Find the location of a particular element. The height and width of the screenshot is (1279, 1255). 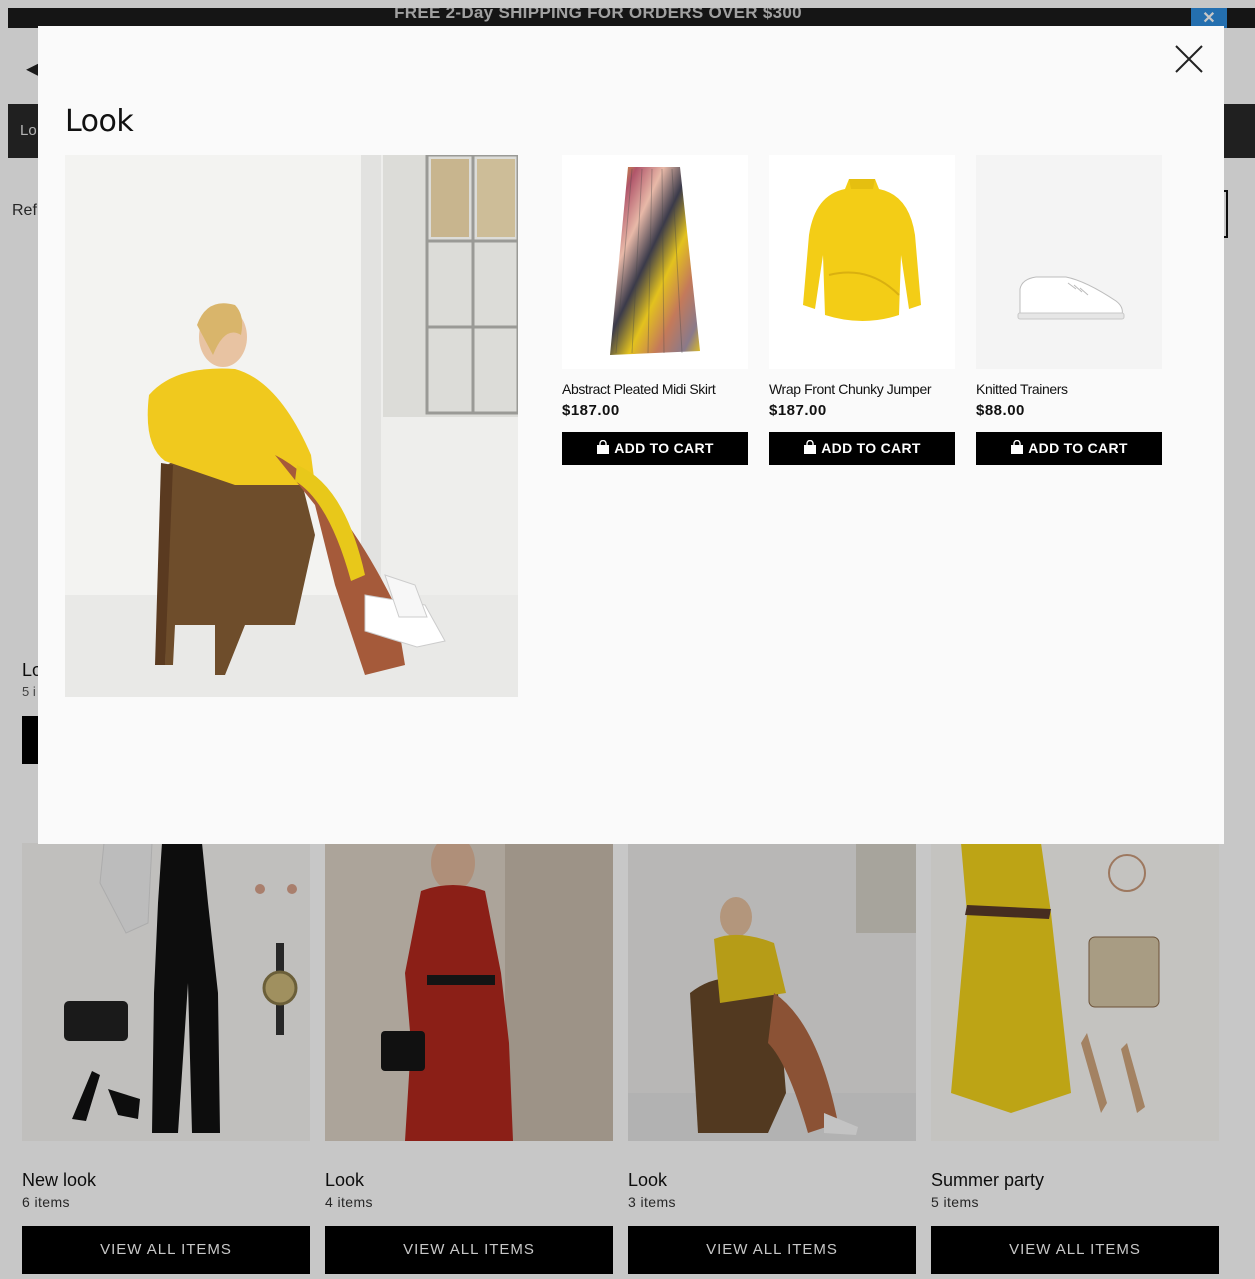

look-count: 5 i is located at coordinates (29, 691).